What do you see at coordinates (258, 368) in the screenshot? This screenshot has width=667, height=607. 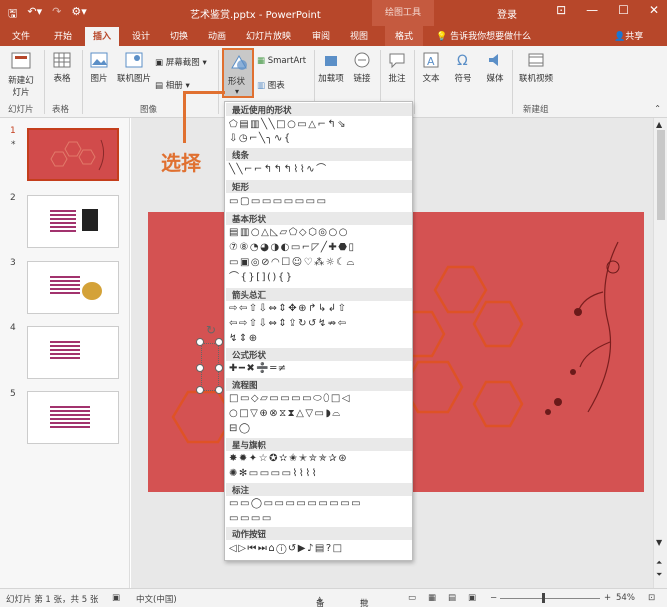 I see `shape-row: ✚━✖➗═≠` at bounding box center [258, 368].